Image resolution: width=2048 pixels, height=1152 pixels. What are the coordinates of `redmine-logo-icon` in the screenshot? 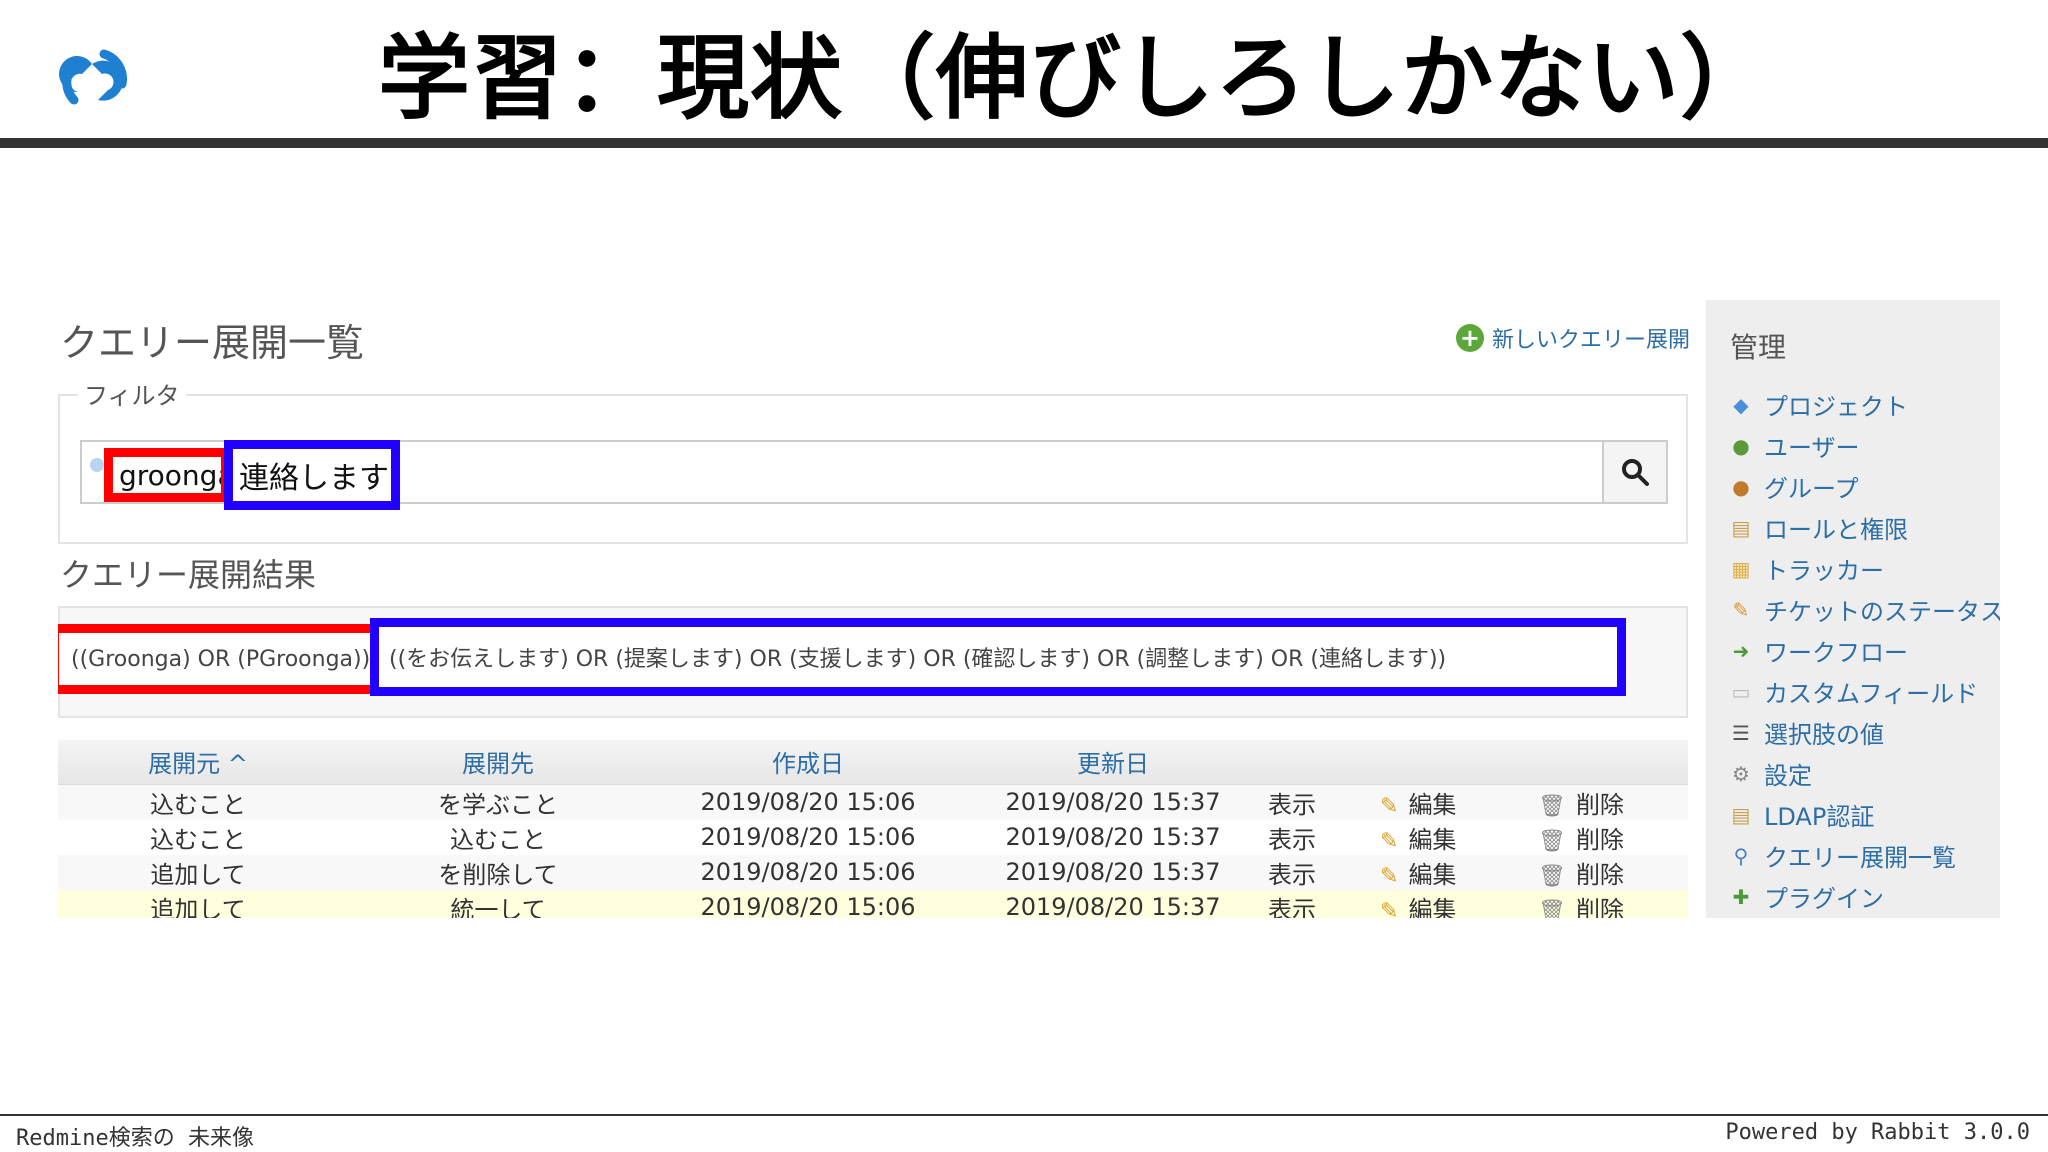 It's located at (93, 77).